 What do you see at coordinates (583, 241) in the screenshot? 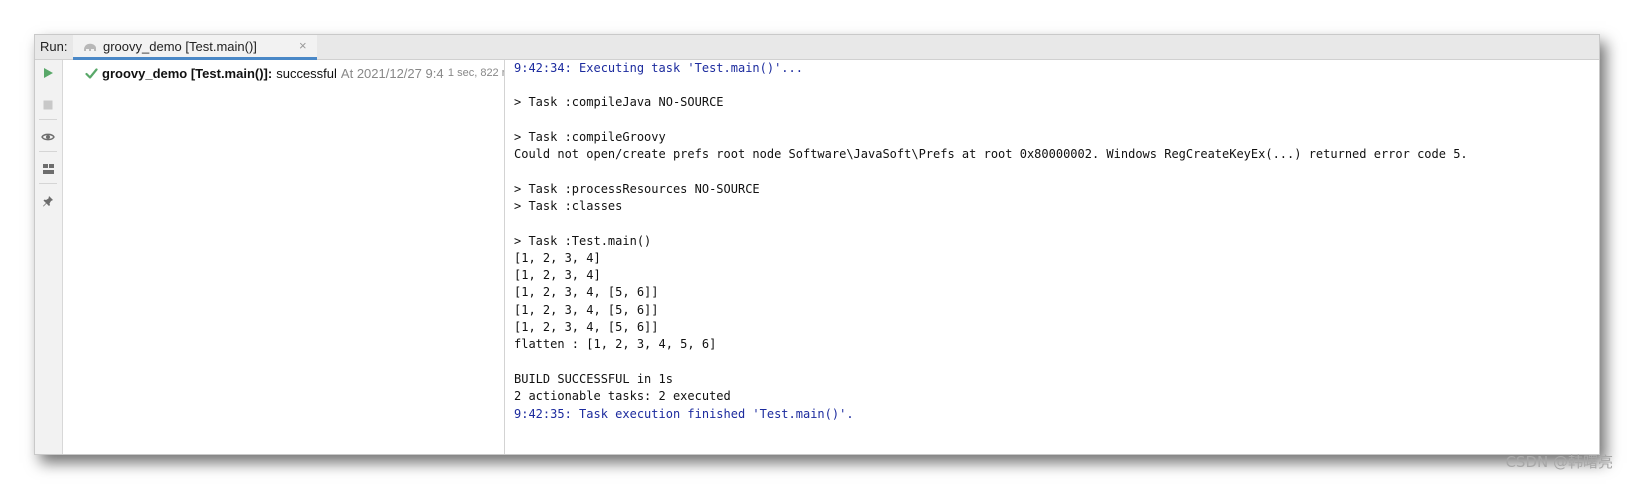
I see `console-line: > Task :Test.main()` at bounding box center [583, 241].